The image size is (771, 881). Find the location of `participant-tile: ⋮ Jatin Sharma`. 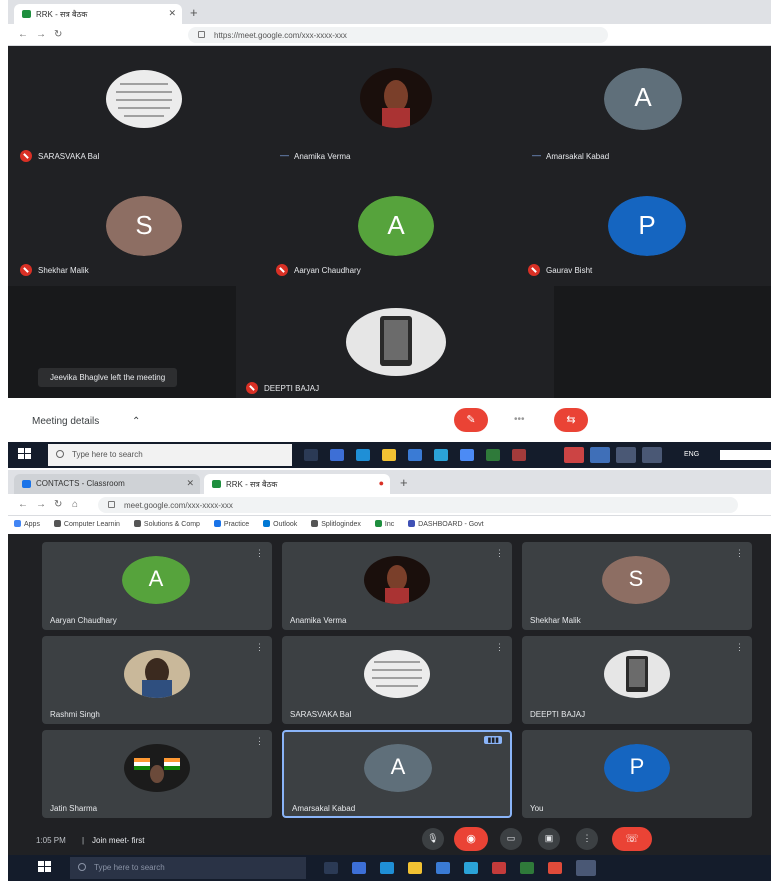

participant-tile: ⋮ Jatin Sharma is located at coordinates (157, 774).